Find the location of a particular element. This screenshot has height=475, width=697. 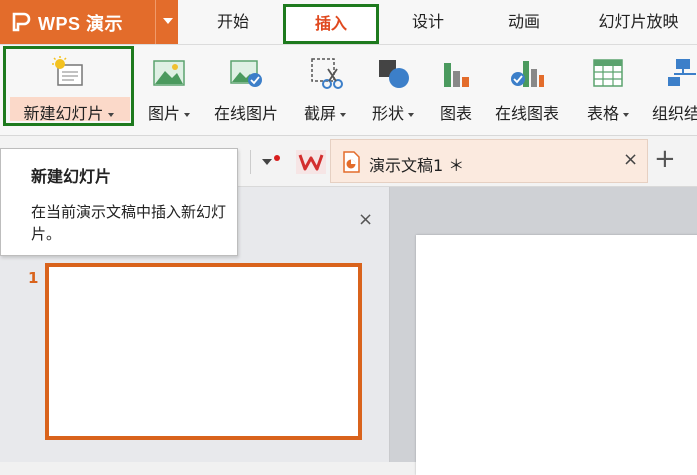

tooltip-title: 新建幻灯片 is located at coordinates (71, 176).